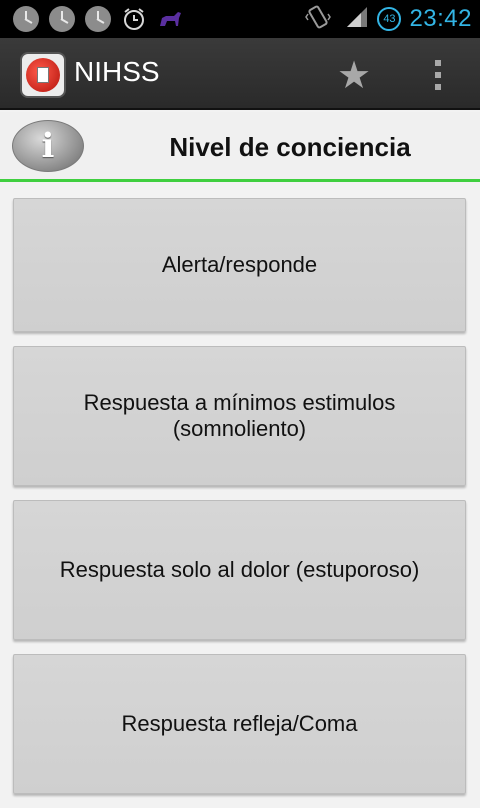 This screenshot has width=480, height=808. I want to click on option-label: Respuesta refleja/Coma, so click(239, 723).